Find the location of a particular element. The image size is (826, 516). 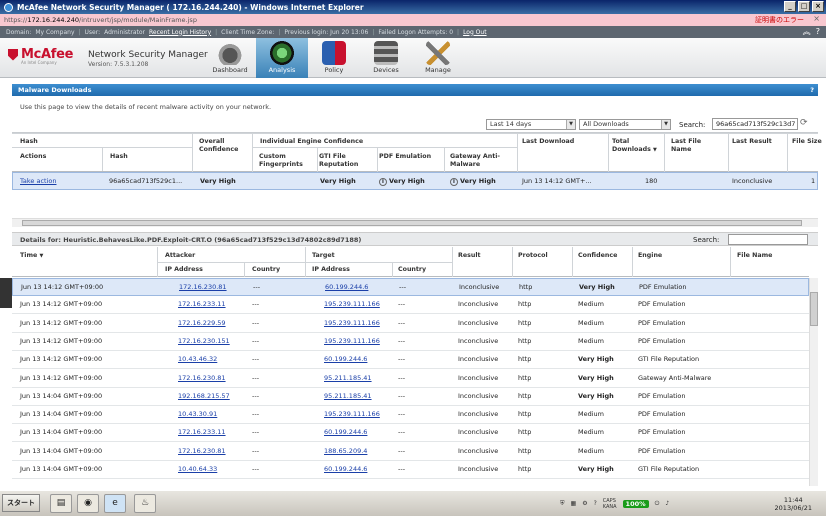

cell-a-ip: 10.43.46.32 is located at coordinates (197, 359).